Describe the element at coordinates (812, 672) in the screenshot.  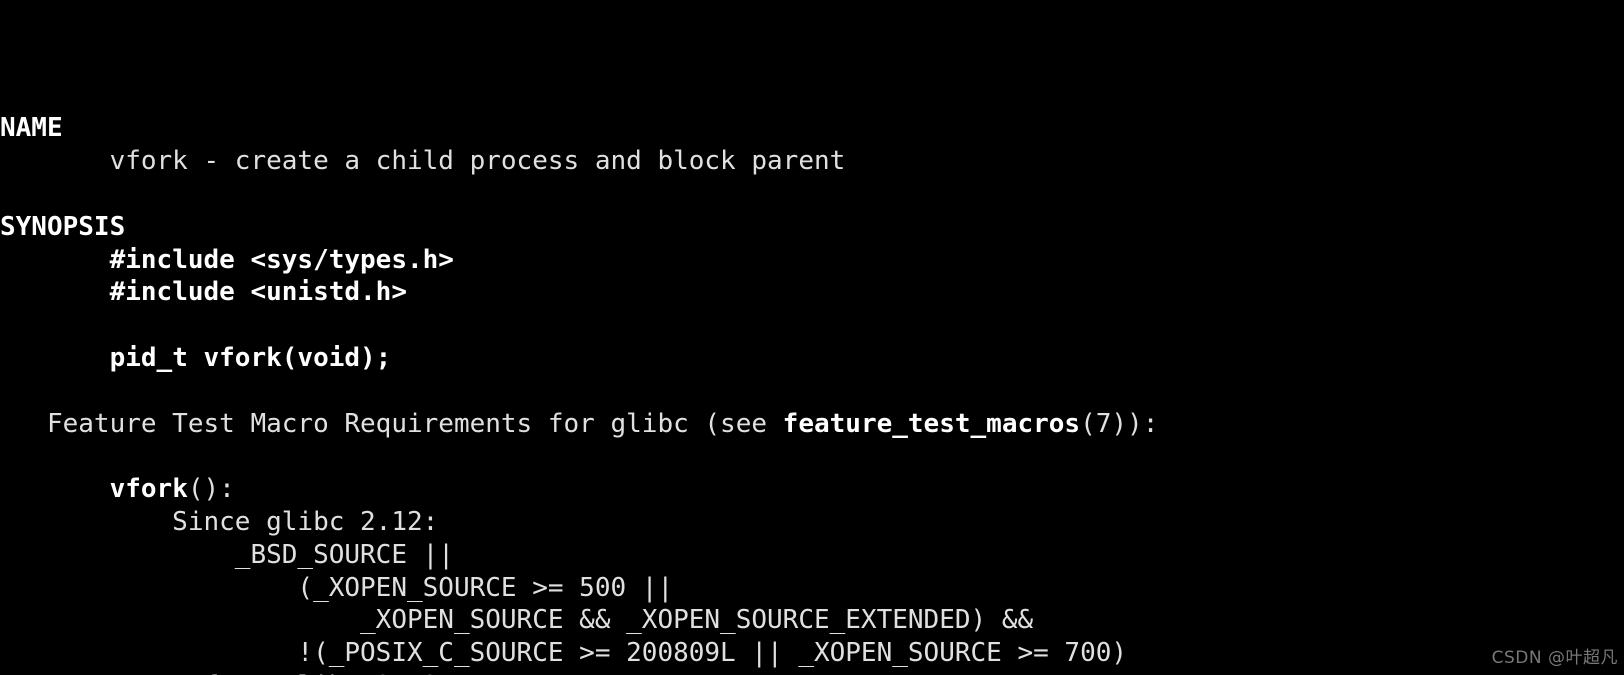
I see `line-before-glibc: Before glibc 2.12:` at that location.